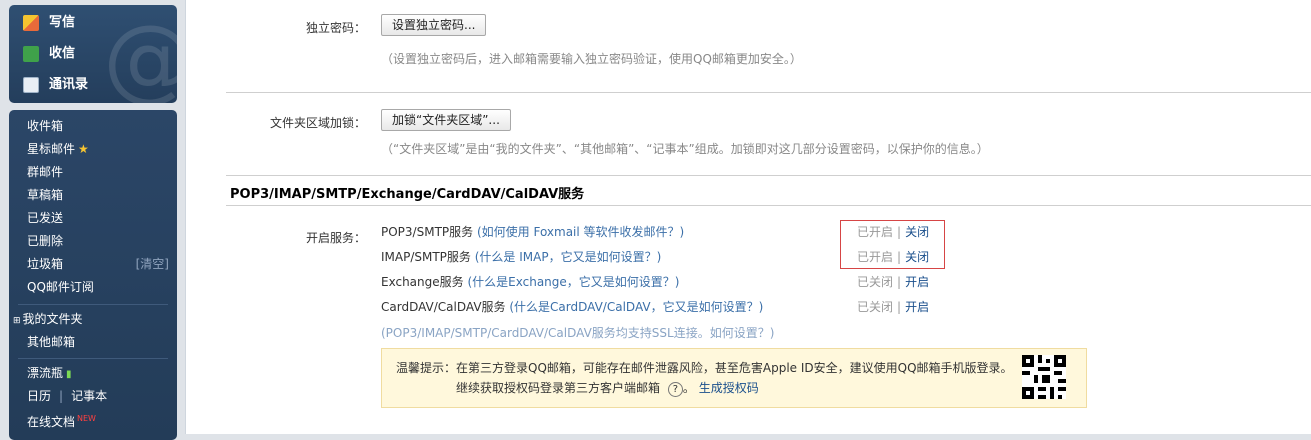 The height and width of the screenshot is (440, 1311). Describe the element at coordinates (31, 23) in the screenshot. I see `pencil-icon` at that location.